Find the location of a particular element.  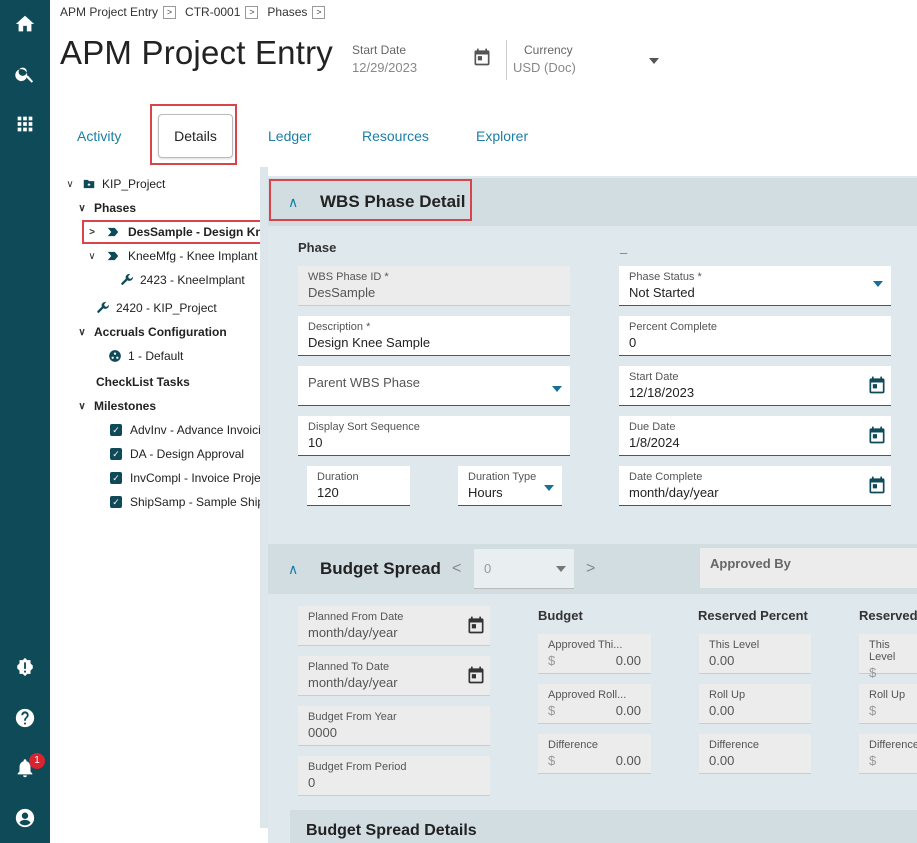

tree-node-milestone: ✓ ShipSamp - Sample Shipm is located at coordinates (185, 502).